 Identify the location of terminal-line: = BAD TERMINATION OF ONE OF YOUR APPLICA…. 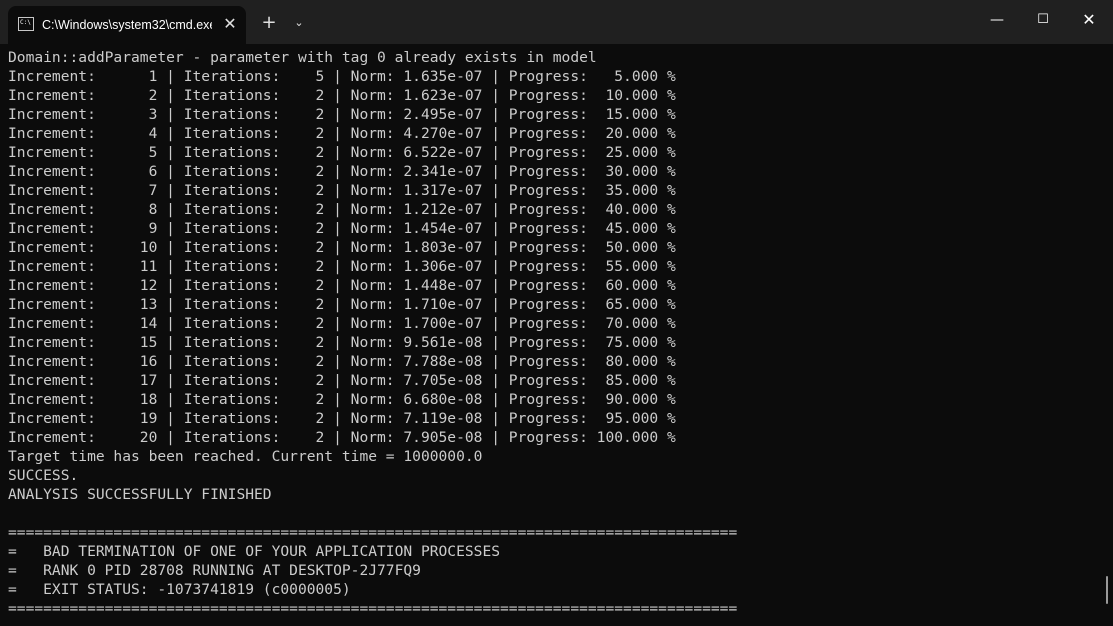
(254, 551).